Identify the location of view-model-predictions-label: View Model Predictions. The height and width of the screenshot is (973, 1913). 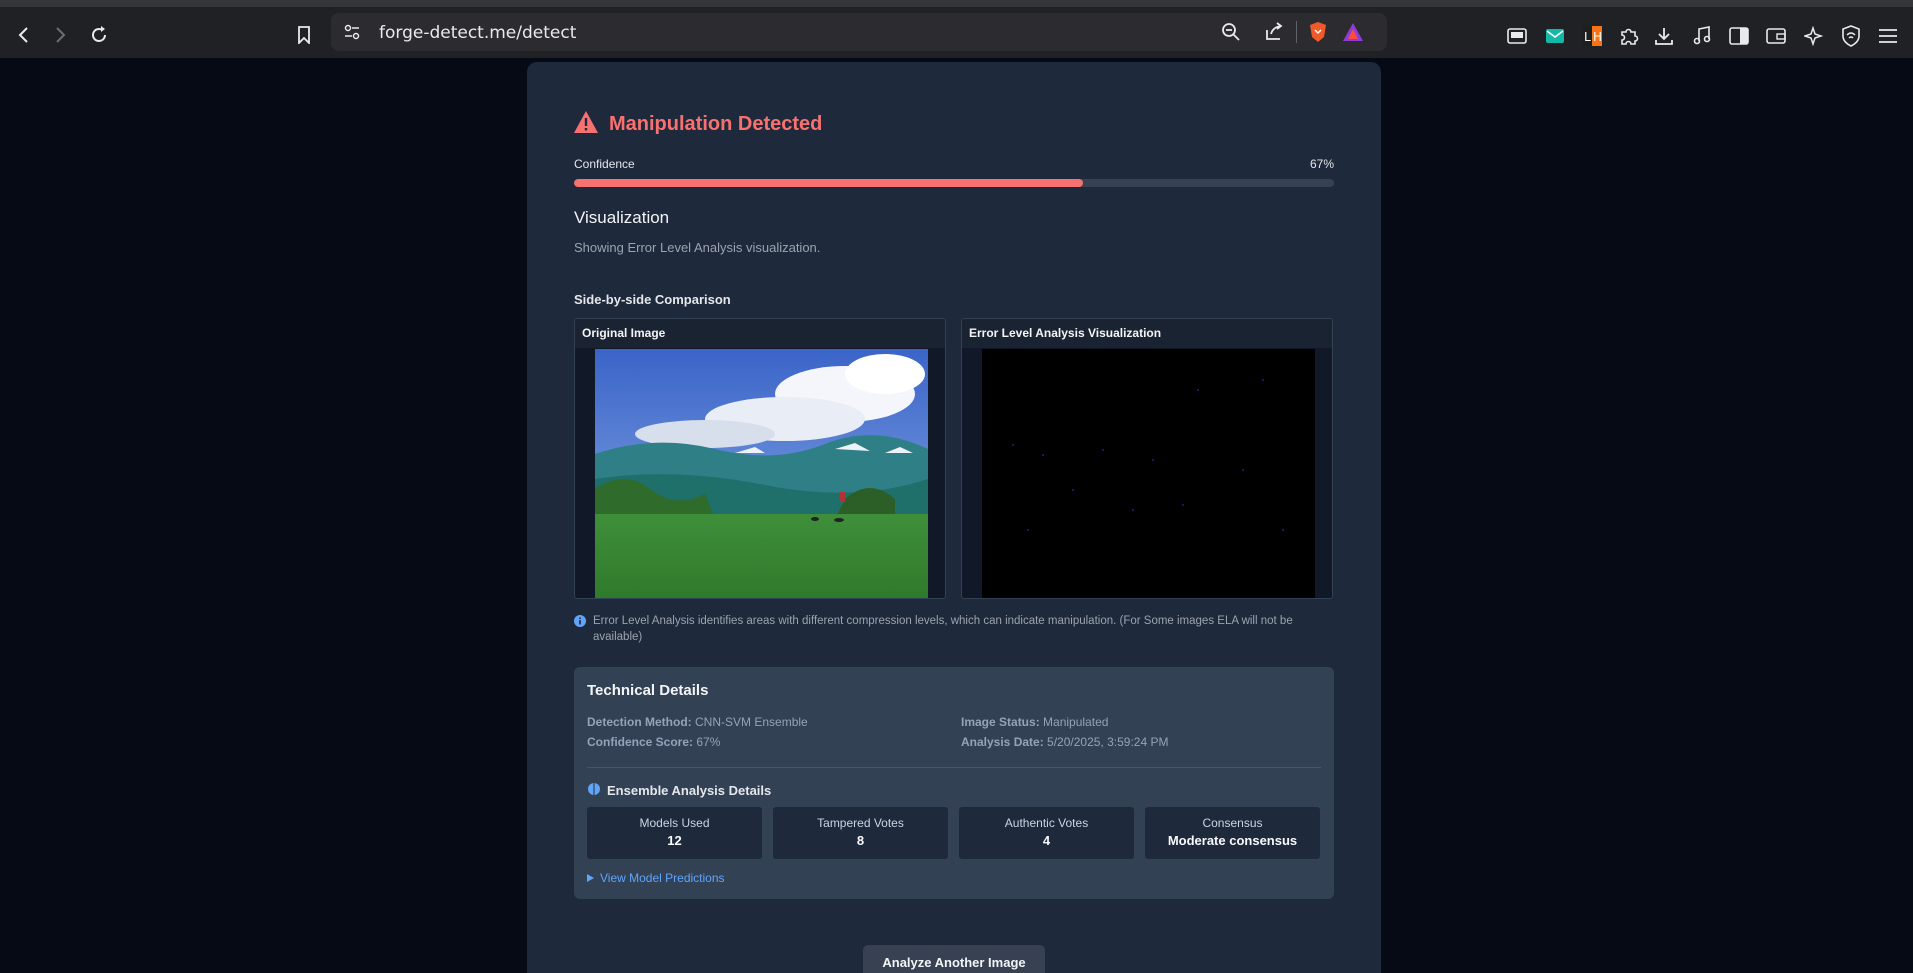
(662, 878).